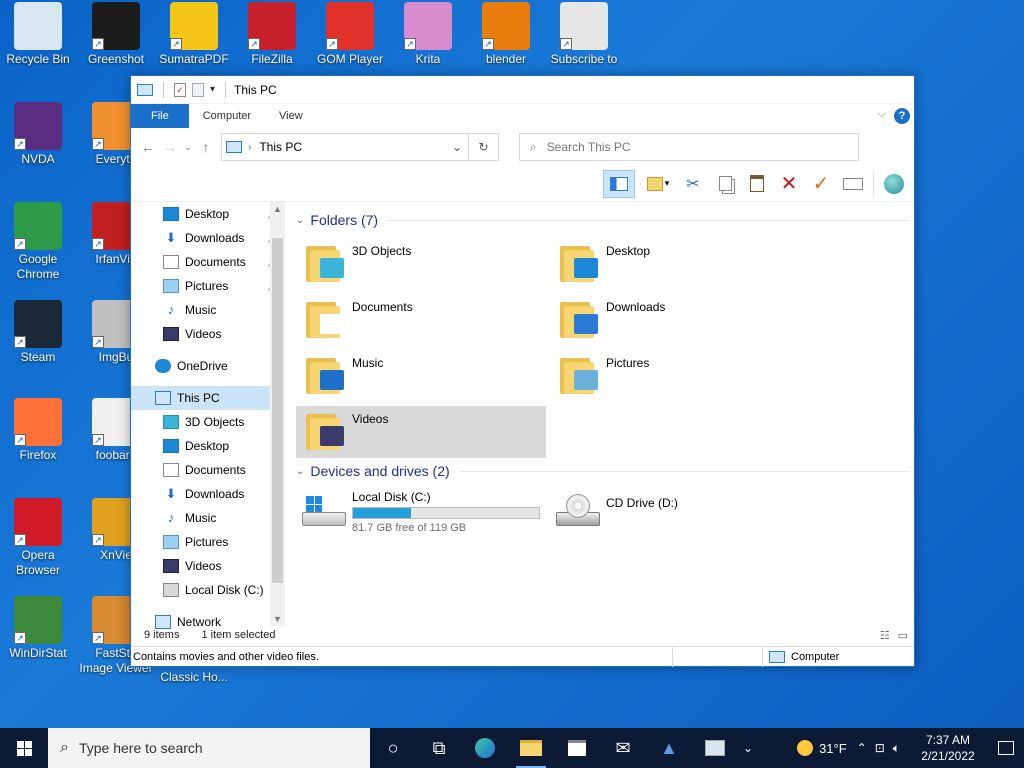 The image size is (1024, 768). What do you see at coordinates (603, 471) in the screenshot?
I see `devices-group-header: ⌄ Devices and drives (2)` at bounding box center [603, 471].